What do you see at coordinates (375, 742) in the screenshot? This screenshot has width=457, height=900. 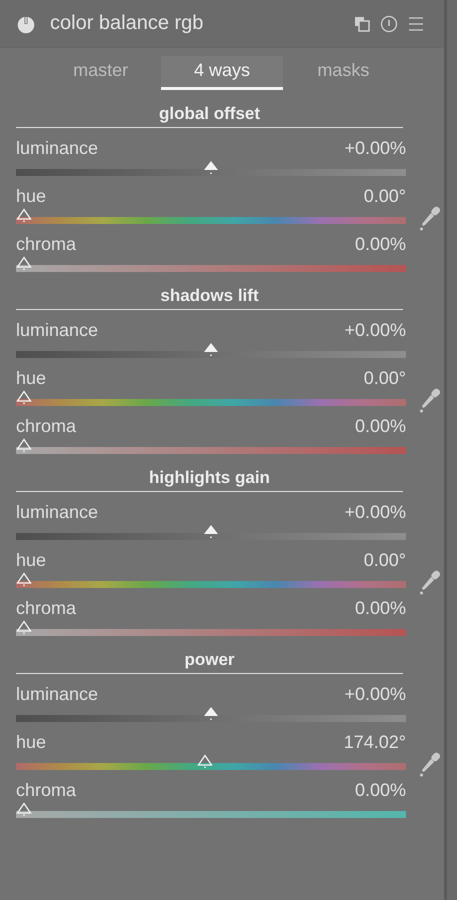 I see `slider-value: 174.02°` at bounding box center [375, 742].